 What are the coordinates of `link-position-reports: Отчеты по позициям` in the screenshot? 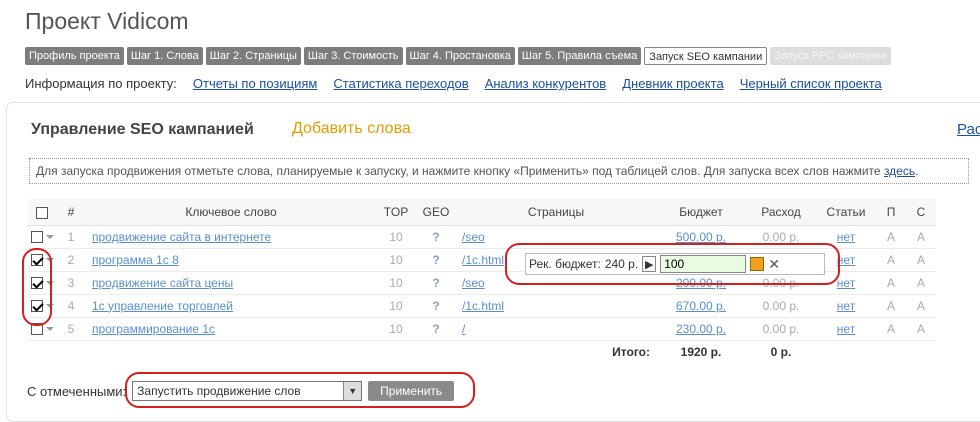 It's located at (255, 83).